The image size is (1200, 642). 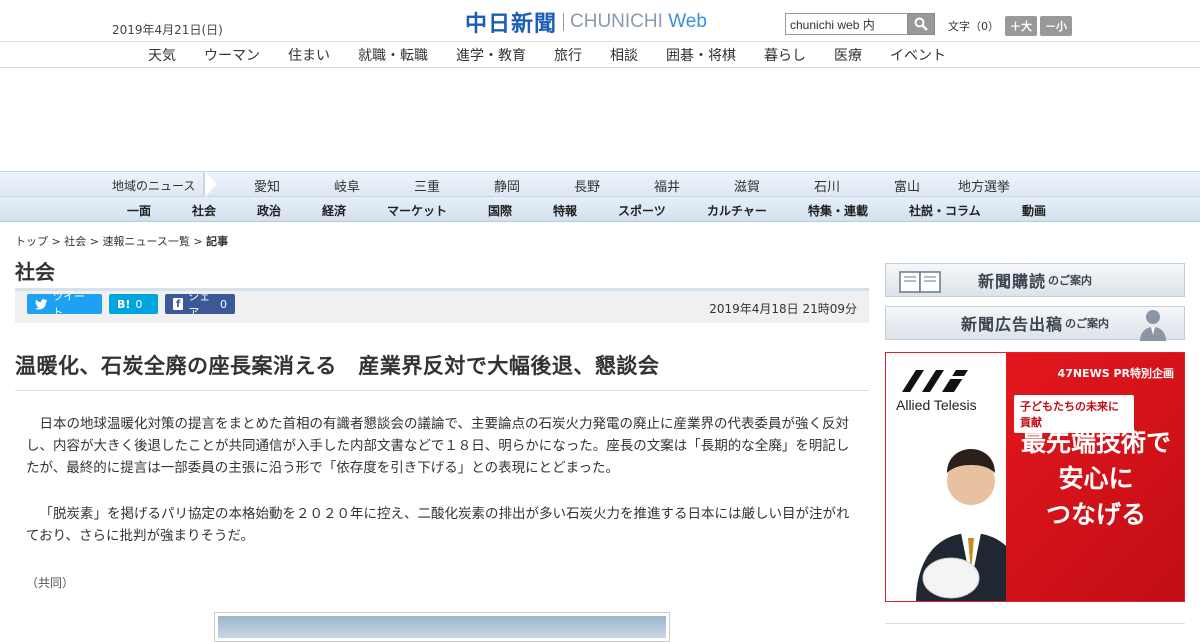 What do you see at coordinates (565, 210) in the screenshot?
I see `section-nav-item: 特報` at bounding box center [565, 210].